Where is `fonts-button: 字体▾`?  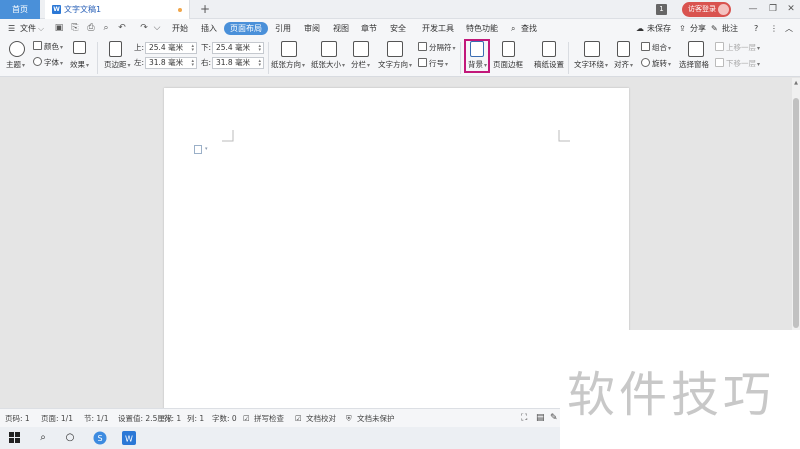
fonts-button: 字体▾ is located at coordinates (48, 63).